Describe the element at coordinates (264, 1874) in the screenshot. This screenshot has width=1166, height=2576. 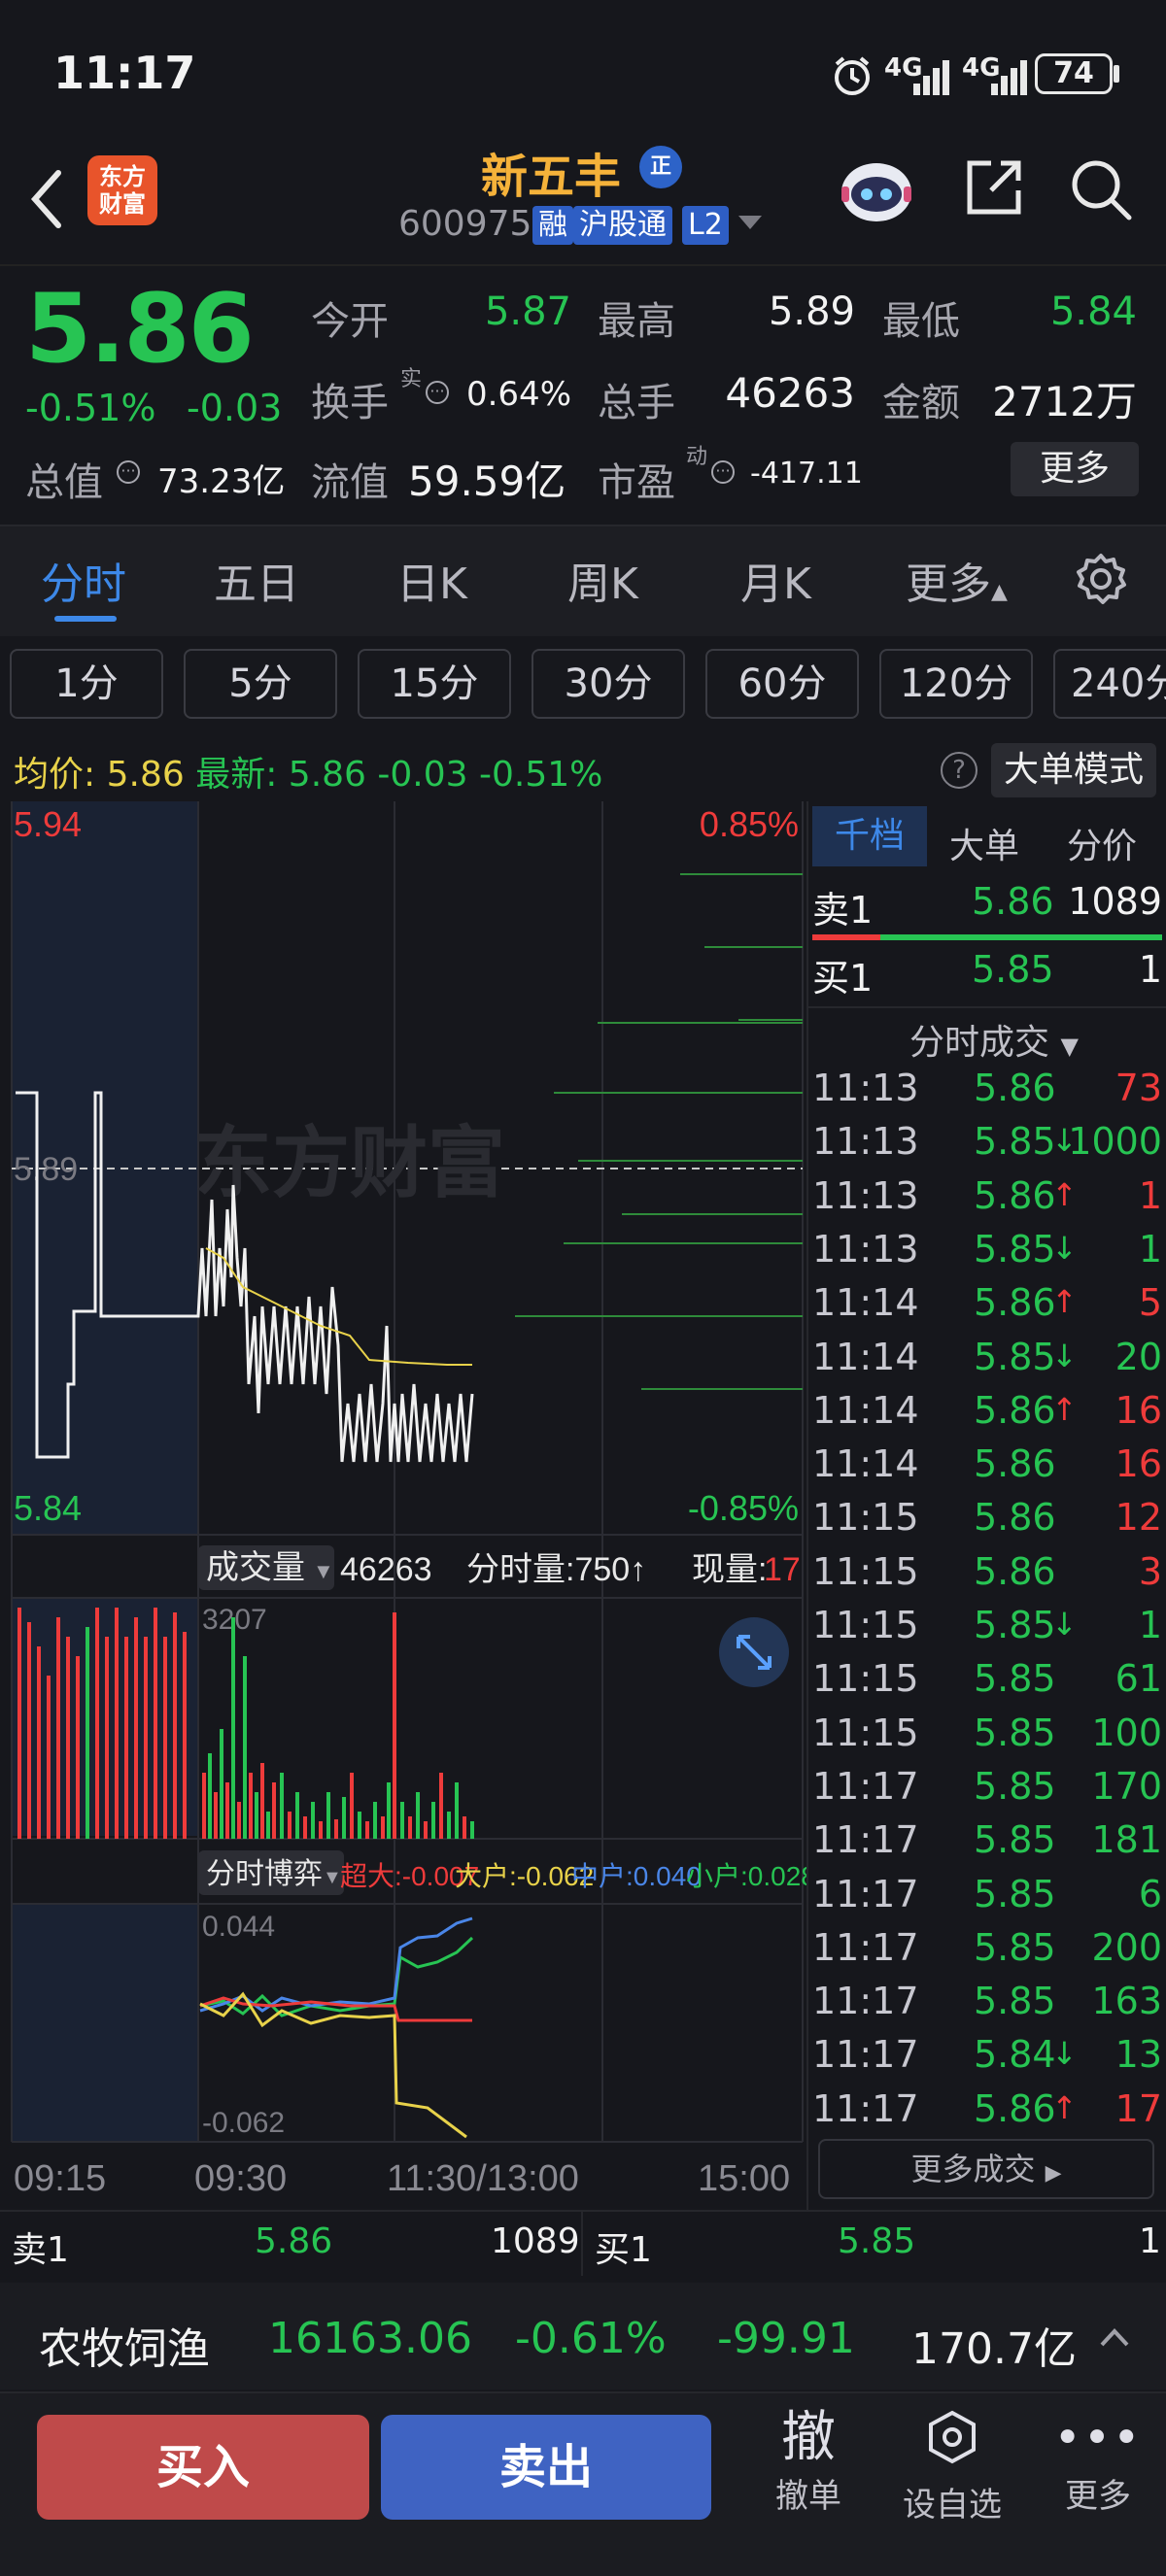
I see `flow-tab: 分时博弈` at that location.